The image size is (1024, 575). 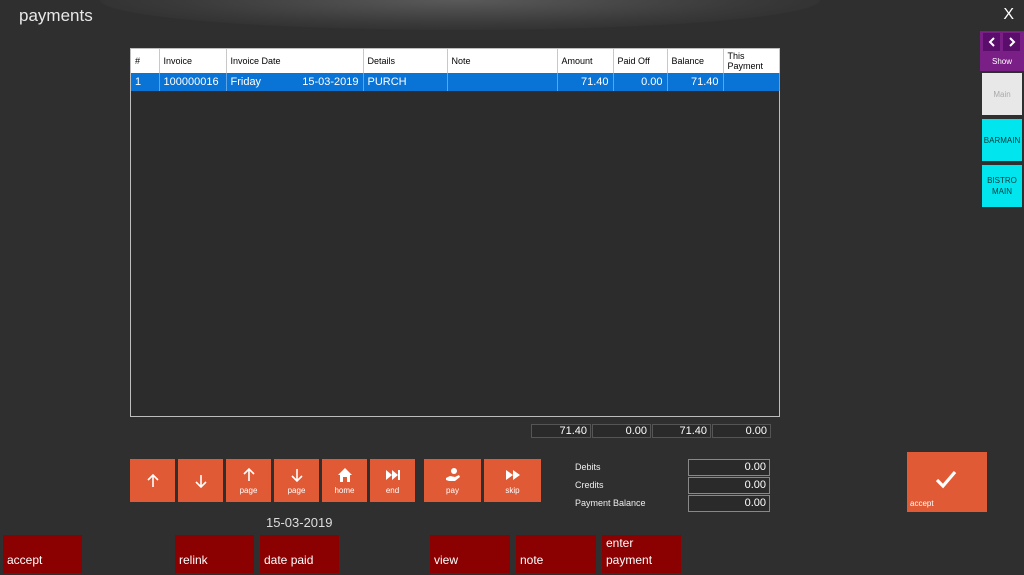 What do you see at coordinates (1001, 61) in the screenshot?
I see `show-label: Show` at bounding box center [1001, 61].